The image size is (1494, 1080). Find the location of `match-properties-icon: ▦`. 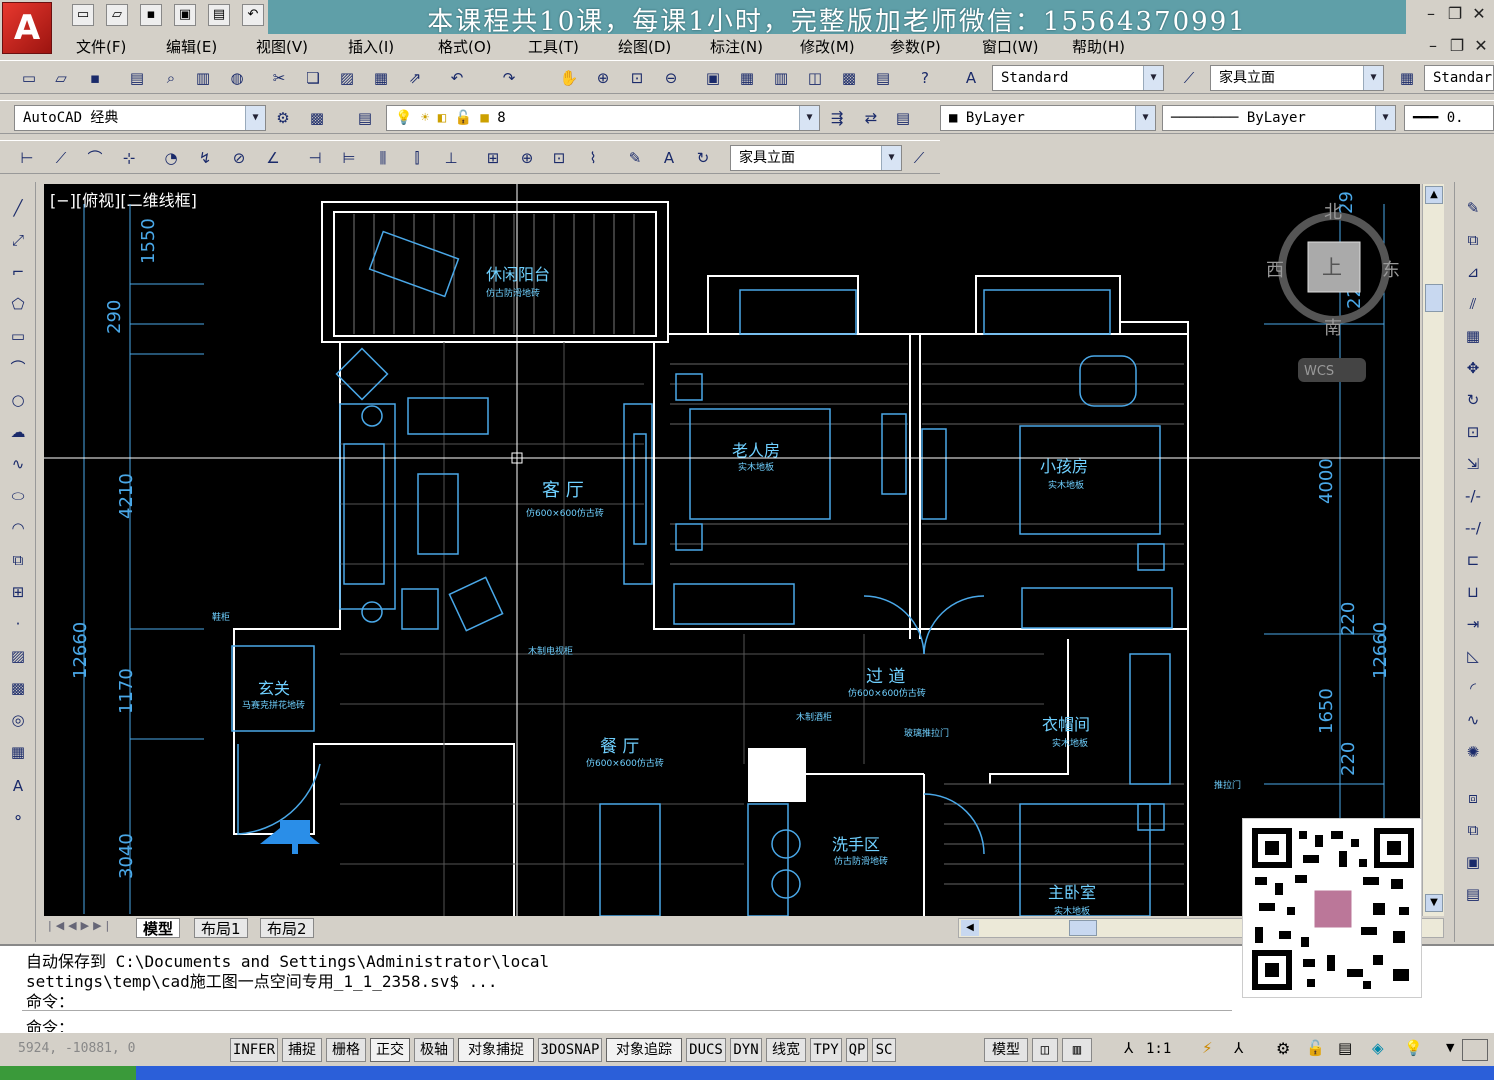

match-properties-icon: ▦ is located at coordinates (381, 78).